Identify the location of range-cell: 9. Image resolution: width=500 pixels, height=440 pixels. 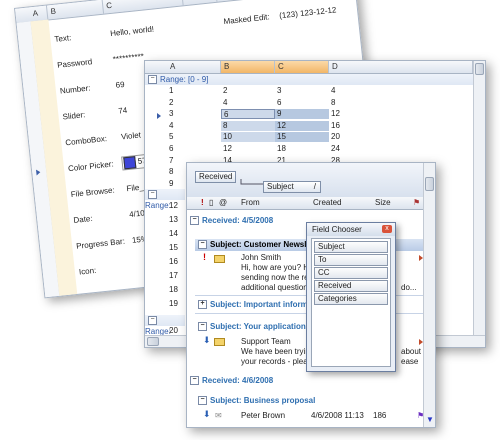
(302, 114).